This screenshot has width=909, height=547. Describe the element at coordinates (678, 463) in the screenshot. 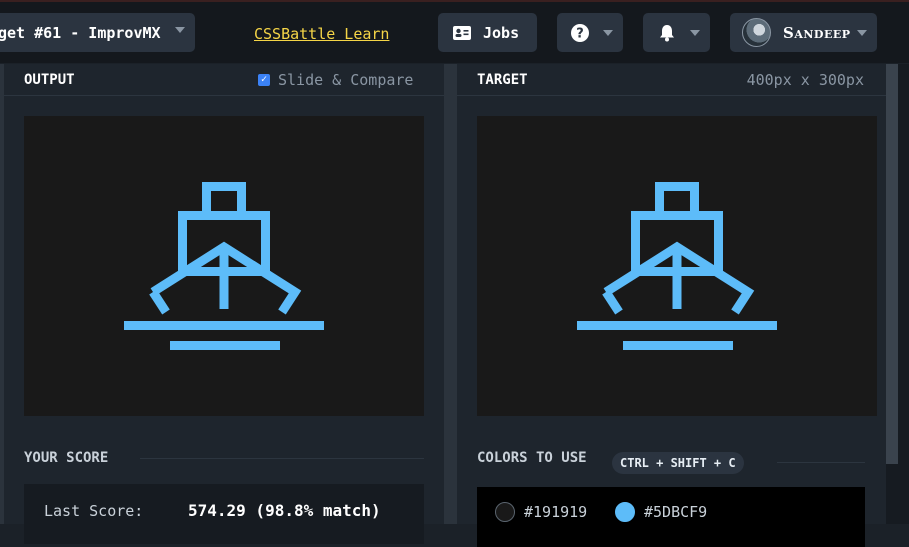

I see `copy-colors-shortcut: CTRL + SHIFT + C` at that location.